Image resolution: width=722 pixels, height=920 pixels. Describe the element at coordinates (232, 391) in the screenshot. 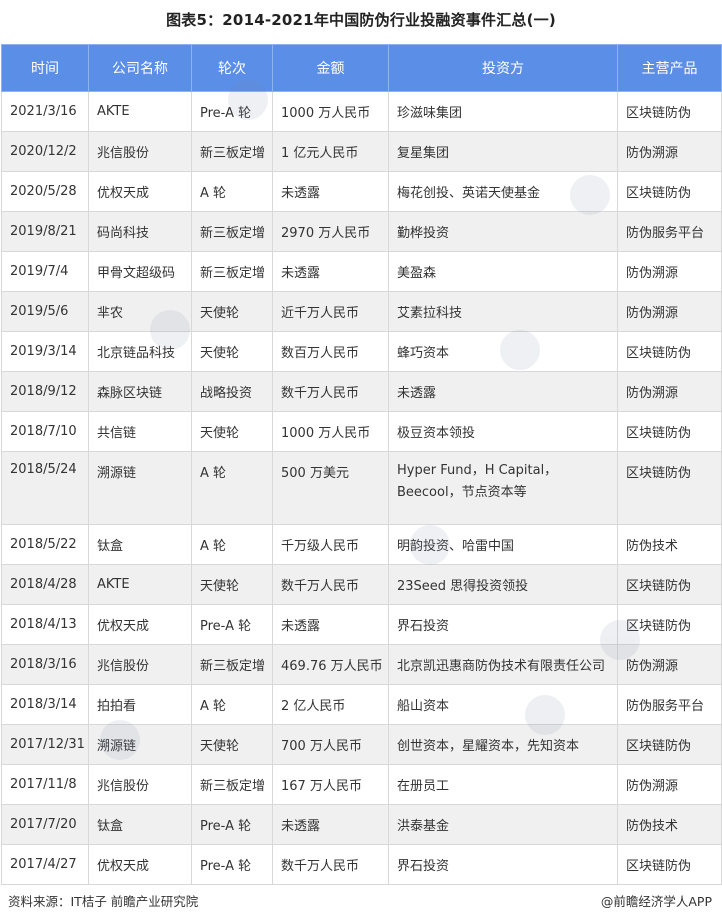

I see `cell-round: 战略投资` at that location.